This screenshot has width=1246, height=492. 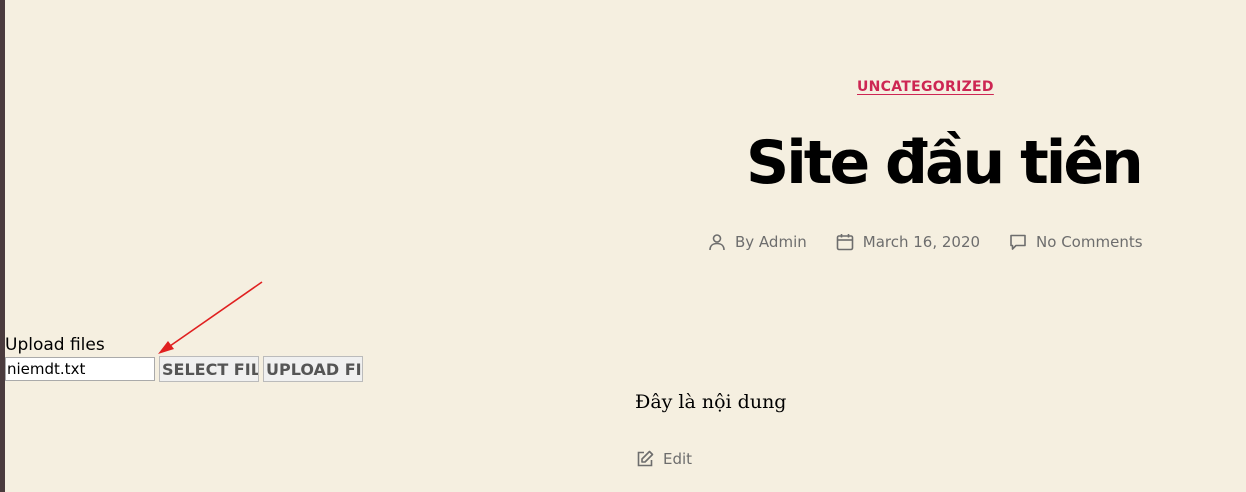 I want to click on edit-post-link: Edit, so click(x=663, y=459).